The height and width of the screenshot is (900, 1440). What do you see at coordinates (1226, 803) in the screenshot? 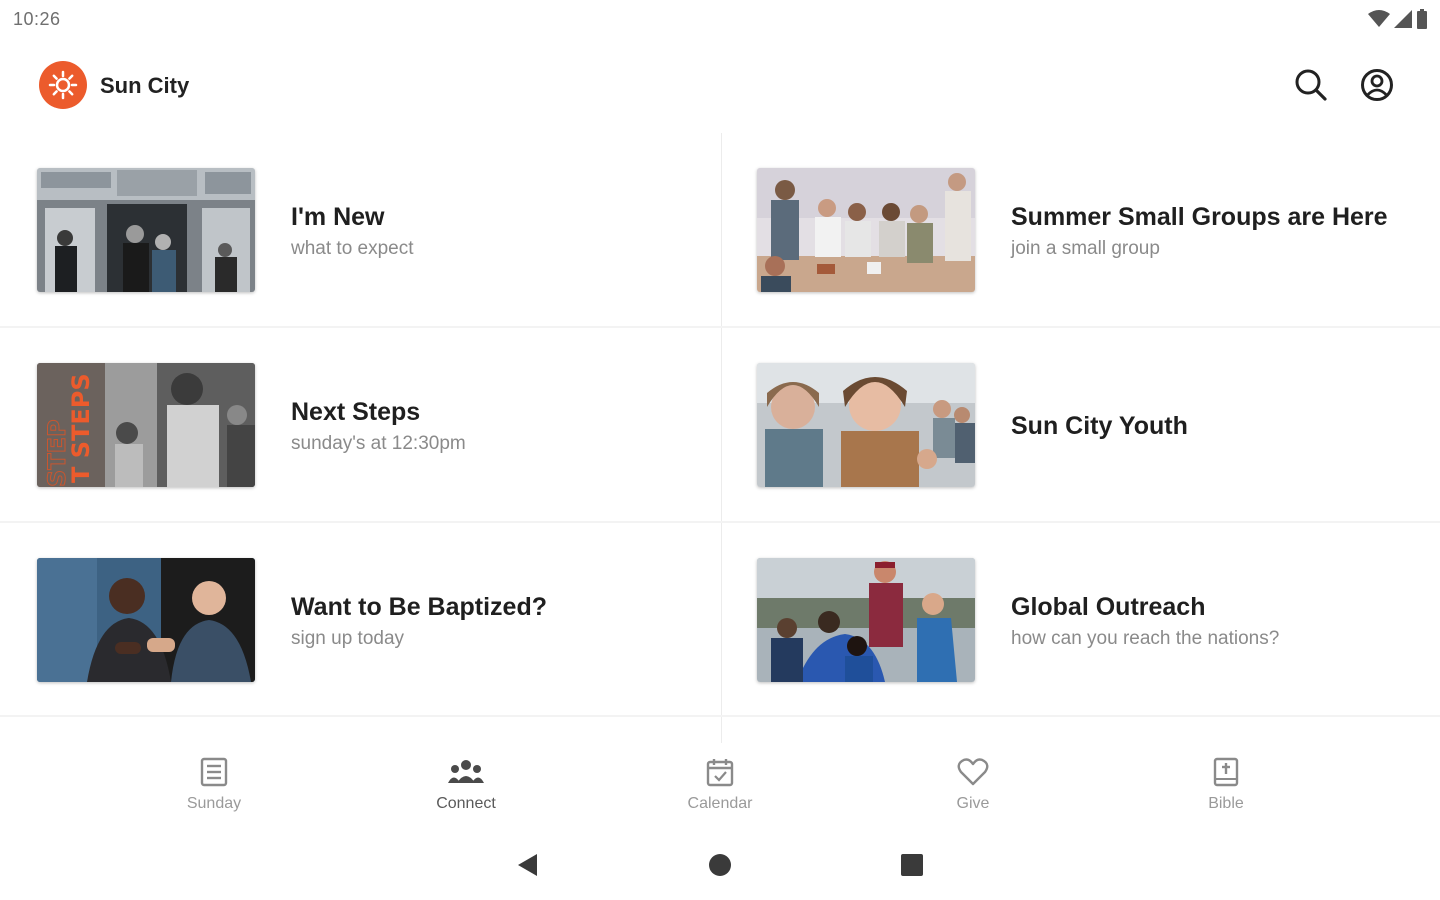
I see `nav-label: Bible` at bounding box center [1226, 803].